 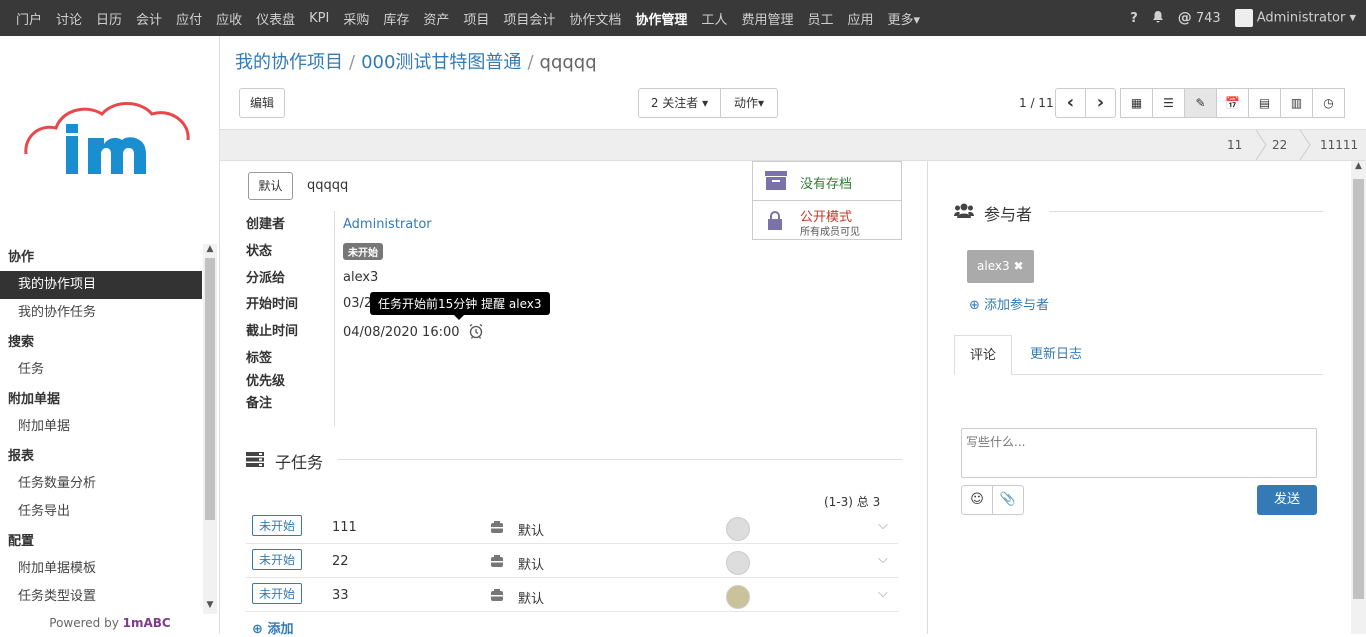 I want to click on list-view-icon: ☰, so click(x=1168, y=103).